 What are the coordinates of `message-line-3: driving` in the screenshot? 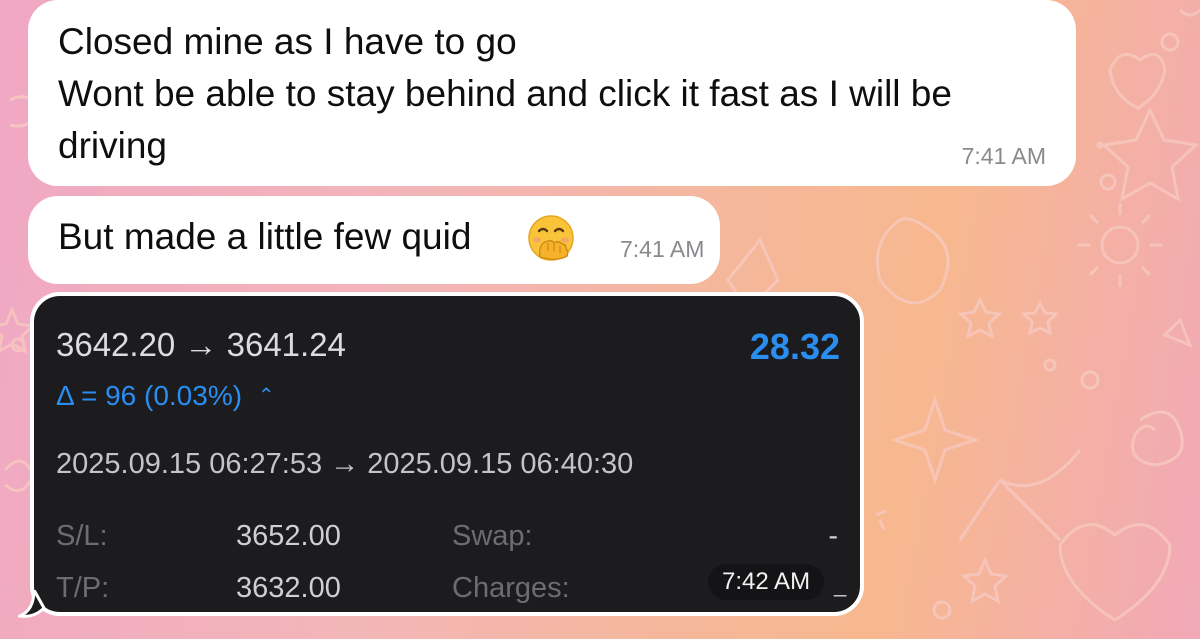 It's located at (112, 145).